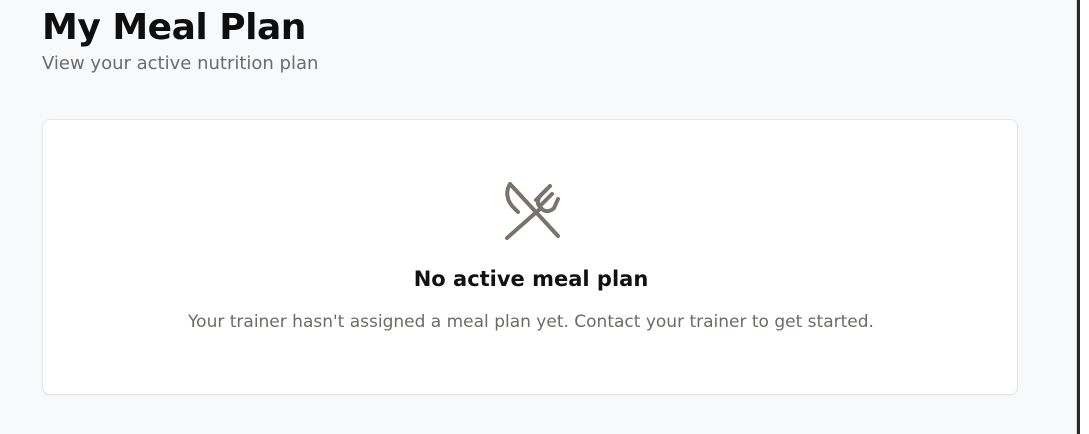 This screenshot has width=1089, height=434. What do you see at coordinates (532, 211) in the screenshot?
I see `utensils-crossed-icon` at bounding box center [532, 211].